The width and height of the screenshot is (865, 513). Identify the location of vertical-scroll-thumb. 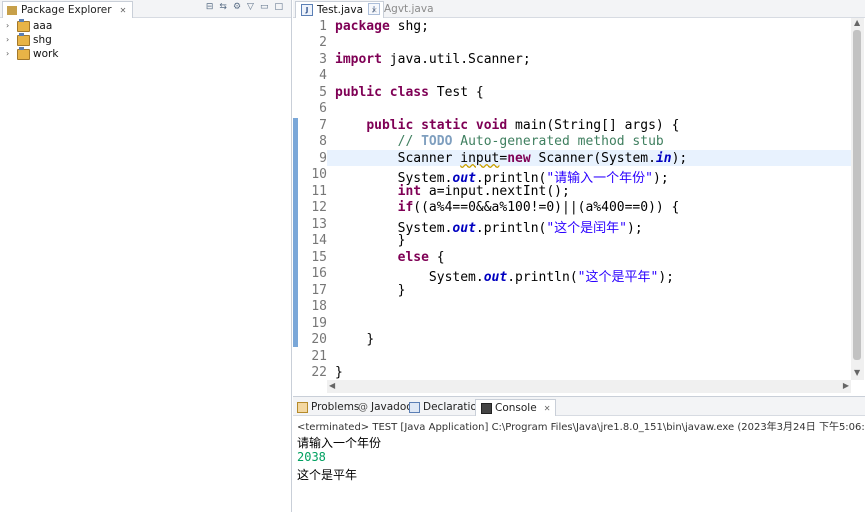
(857, 195).